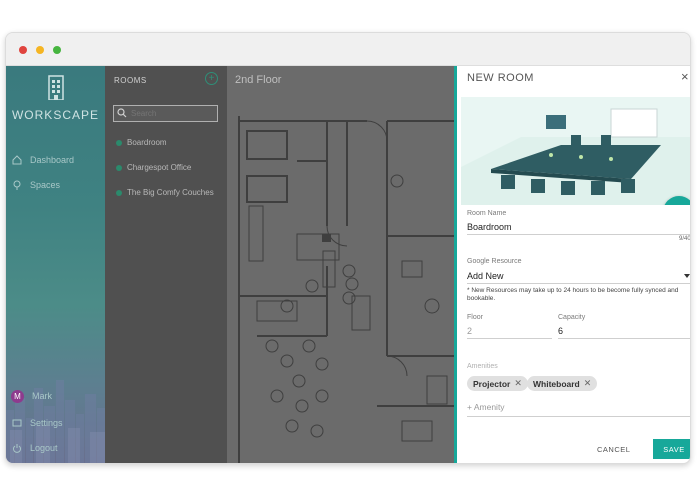  Describe the element at coordinates (170, 192) in the screenshot. I see `room-name: The Big Comfy Couches` at that location.